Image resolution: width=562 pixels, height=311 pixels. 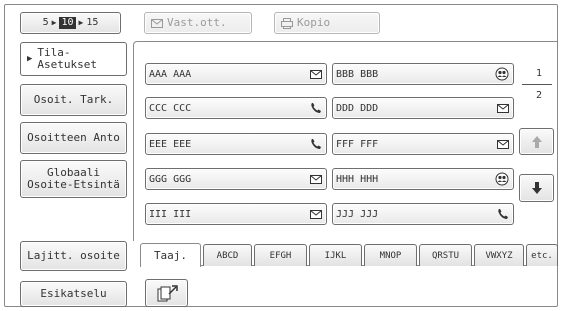 I want to click on address-entry: HHH HHH, so click(x=423, y=179).